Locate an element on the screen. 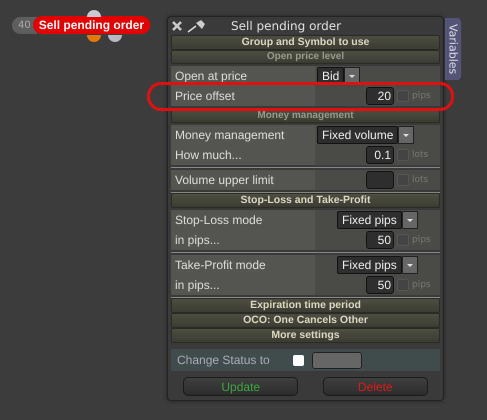 This screenshot has width=487, height=420. field-label: Price offset is located at coordinates (243, 96).